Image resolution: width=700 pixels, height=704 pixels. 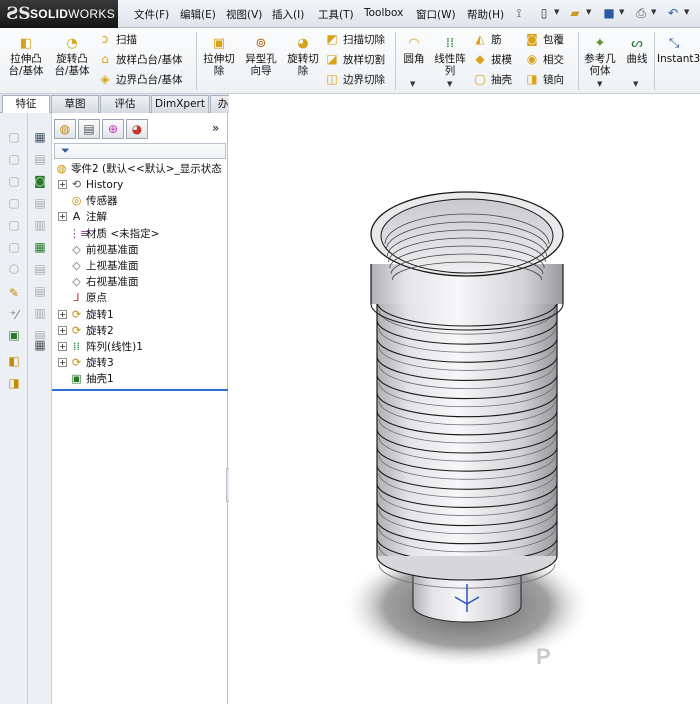 I want to click on feature-tree-item: + ⁞⁞ 阵列(线性)1, so click(x=100, y=347).